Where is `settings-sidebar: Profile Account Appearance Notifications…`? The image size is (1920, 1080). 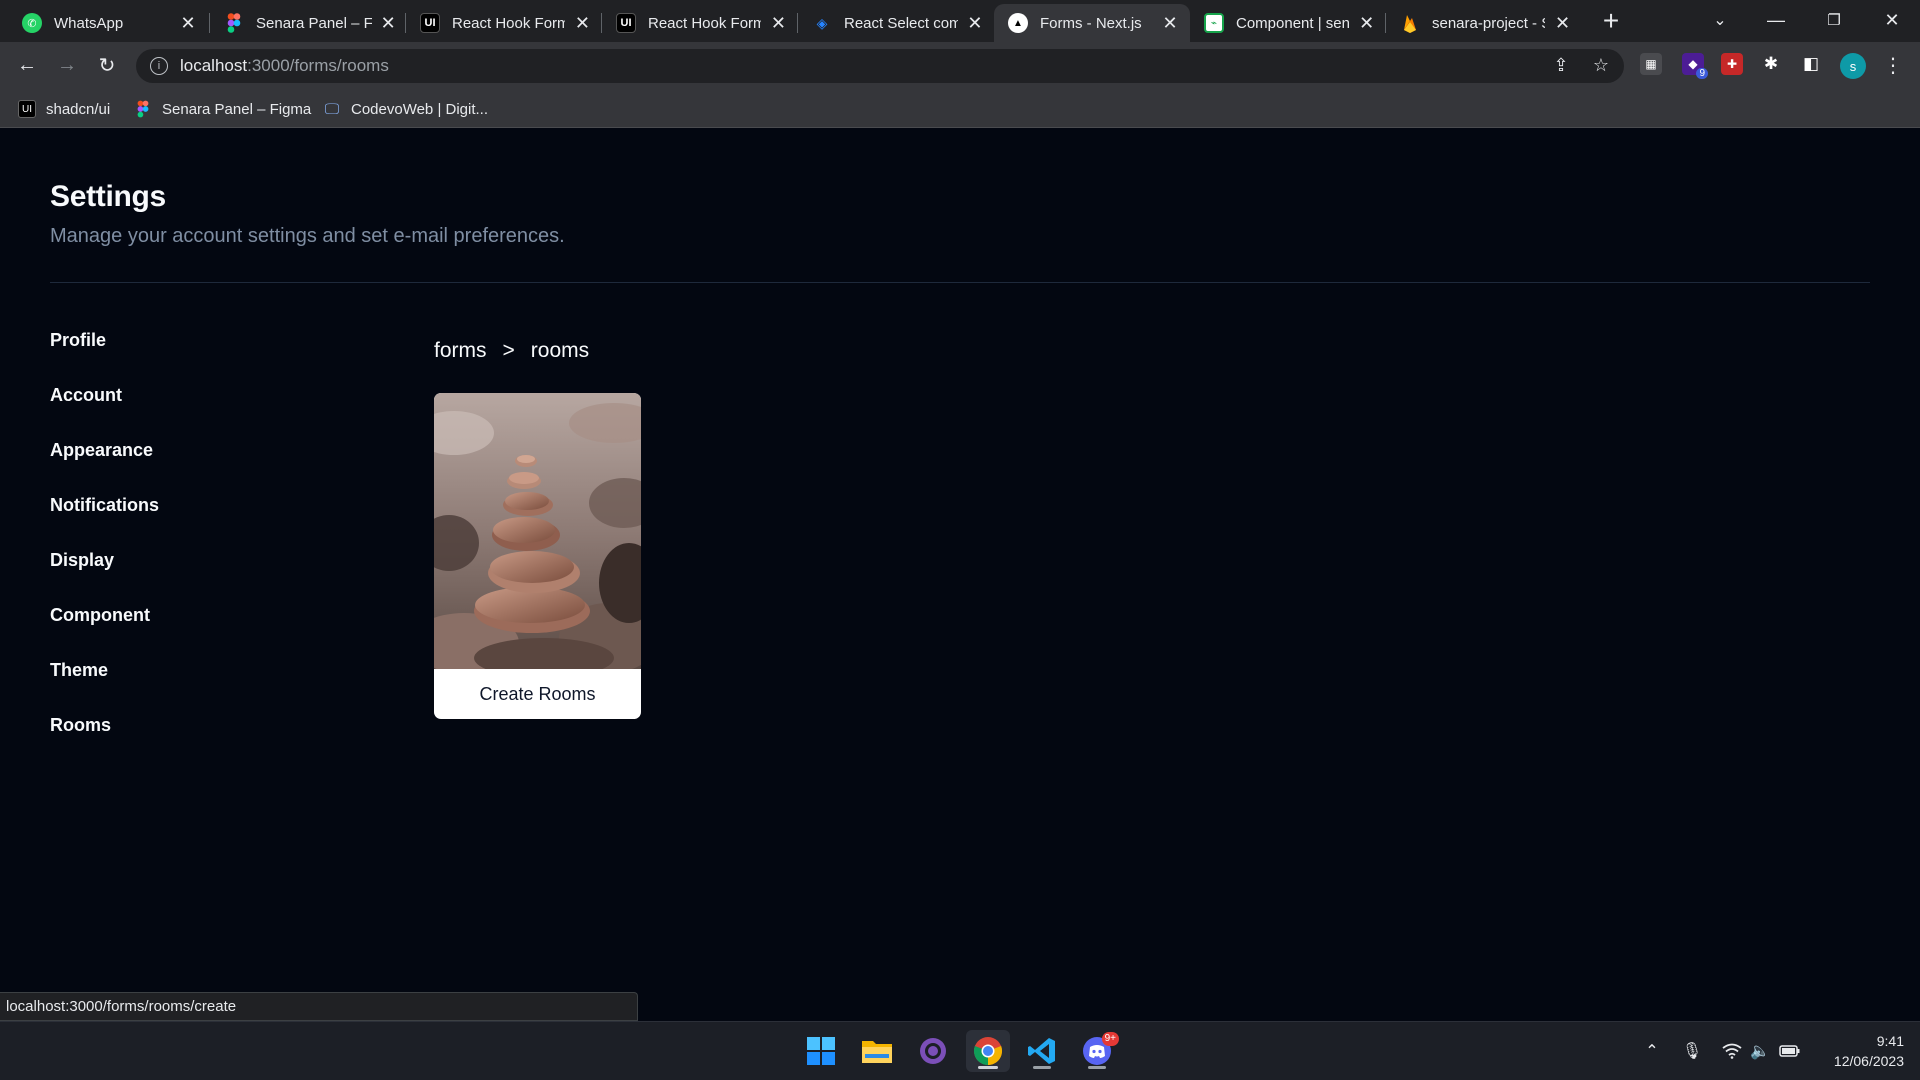
settings-sidebar: Profile Account Appearance Notifications… is located at coordinates (200, 533).